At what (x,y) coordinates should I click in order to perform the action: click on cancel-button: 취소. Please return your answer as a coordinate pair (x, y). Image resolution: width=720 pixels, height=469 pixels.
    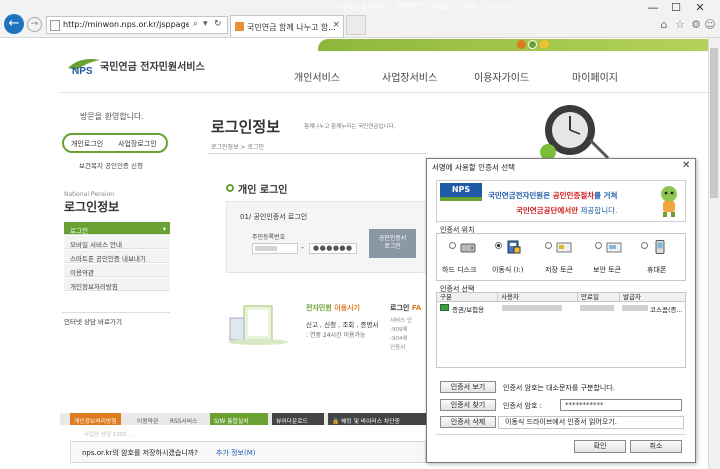
    Looking at the image, I should click on (656, 446).